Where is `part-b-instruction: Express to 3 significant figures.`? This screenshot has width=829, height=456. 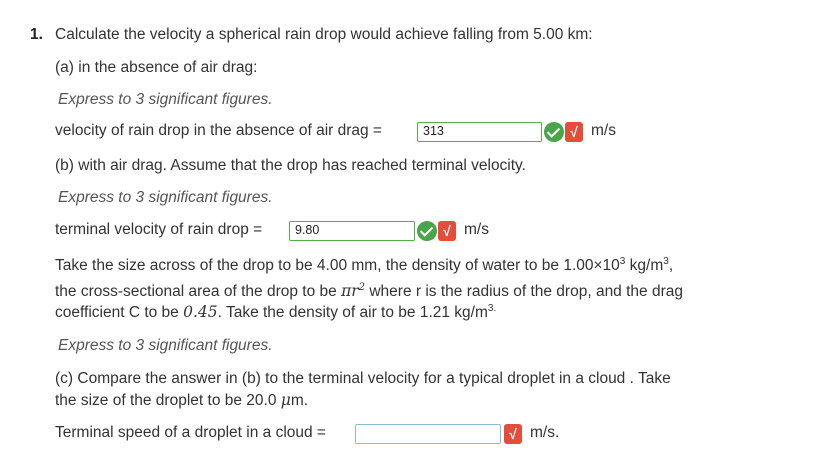
part-b-instruction: Express to 3 significant figures. is located at coordinates (165, 197).